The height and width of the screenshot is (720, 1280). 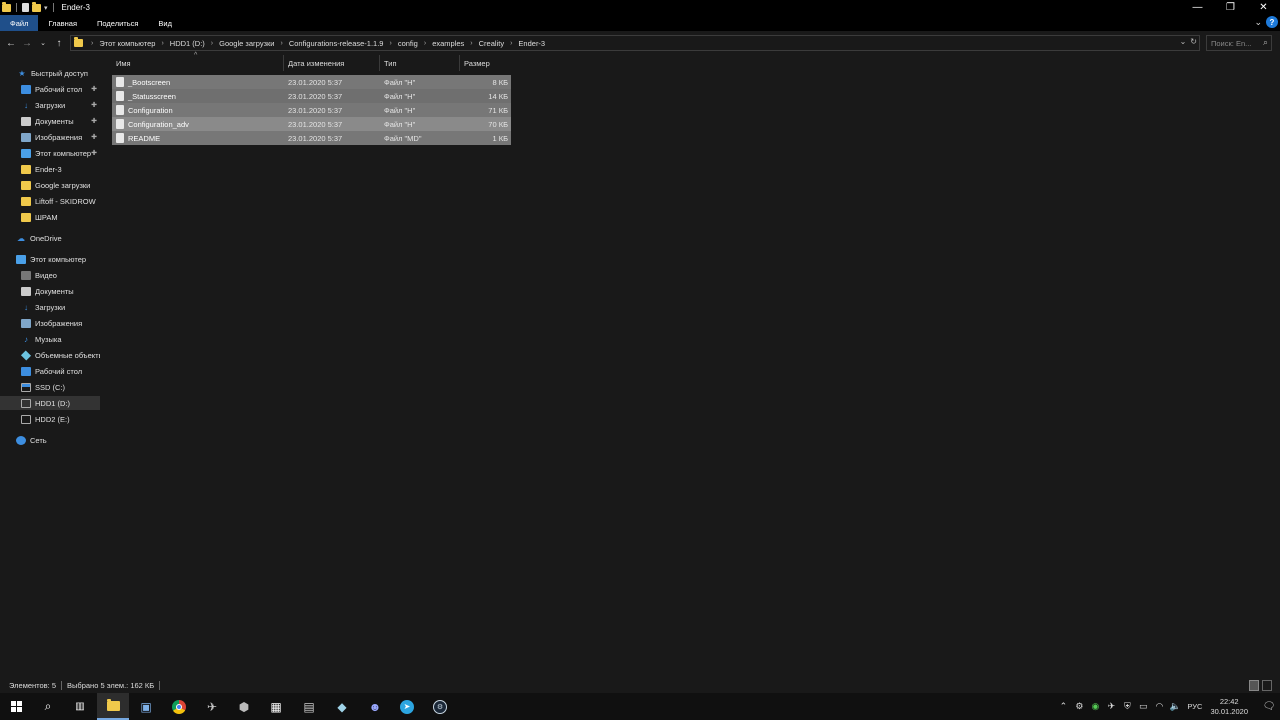 What do you see at coordinates (1272, 22) in the screenshot?
I see `help-icon: ?` at bounding box center [1272, 22].